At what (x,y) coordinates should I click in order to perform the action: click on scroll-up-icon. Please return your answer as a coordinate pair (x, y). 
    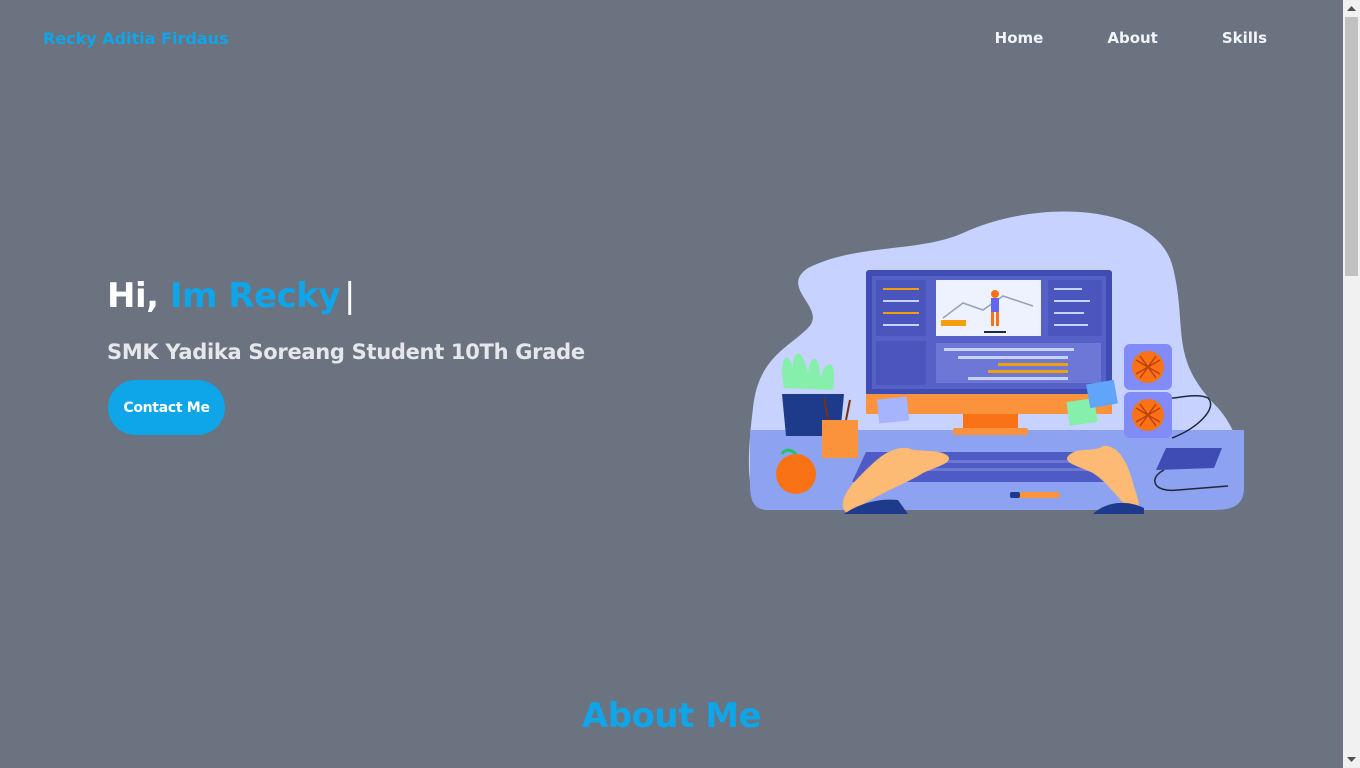
    Looking at the image, I should click on (1351, 8).